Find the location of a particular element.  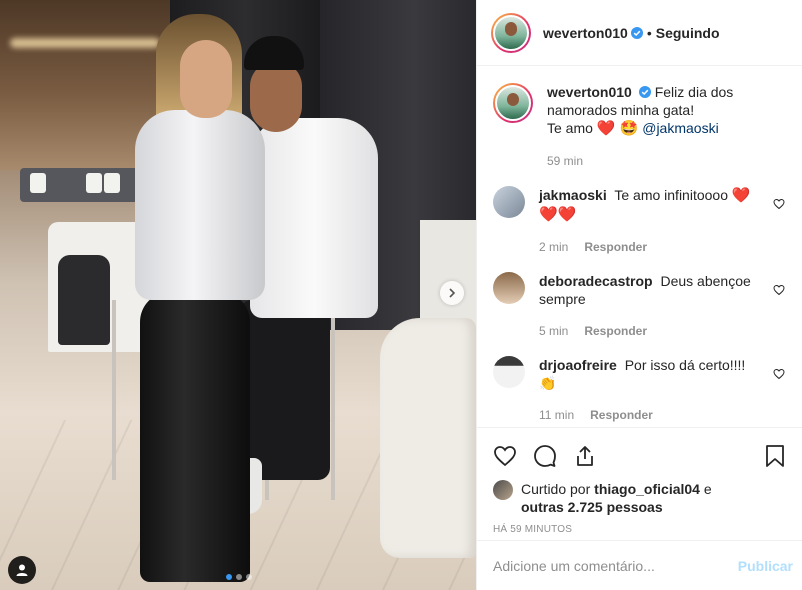

comment-emojis: 👏 is located at coordinates (548, 383).